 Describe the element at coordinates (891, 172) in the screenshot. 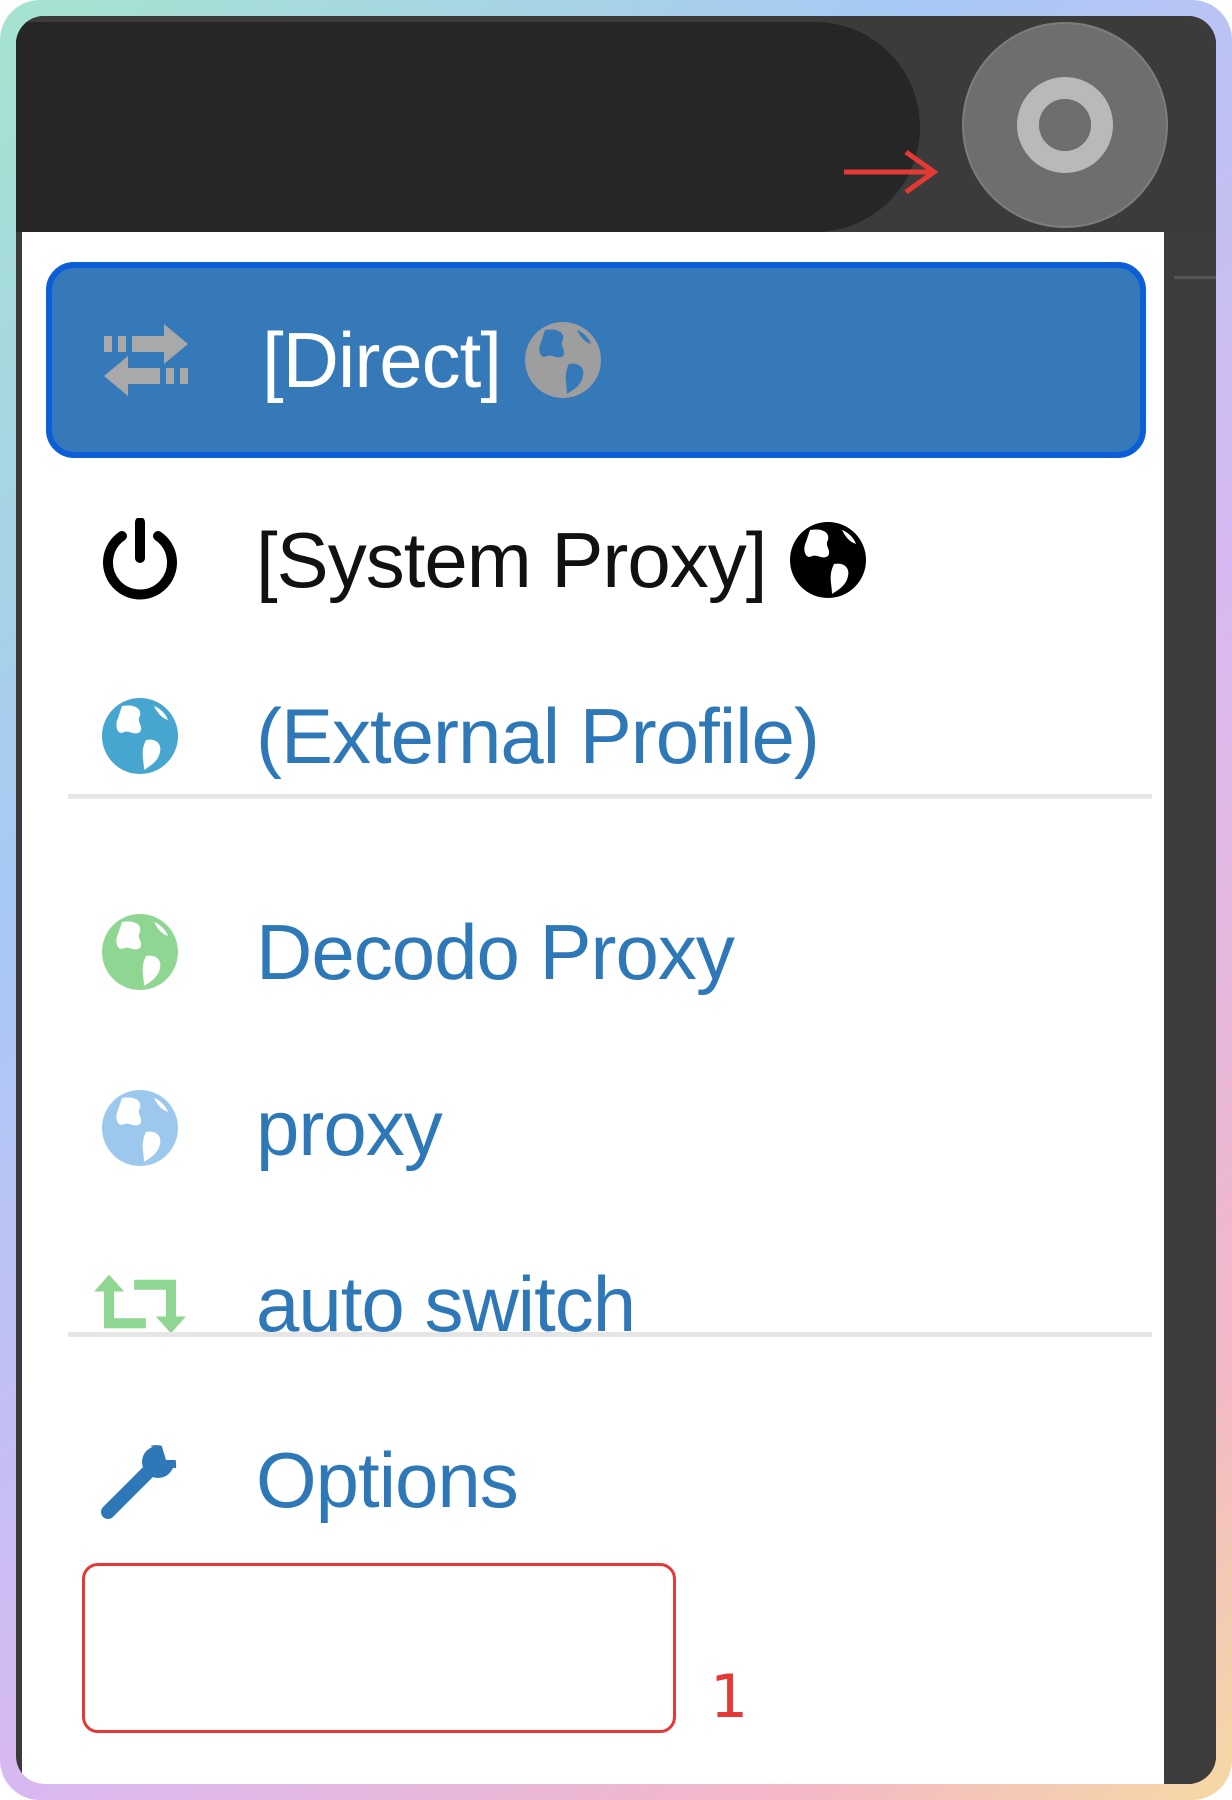

I see `red-arrow-icon` at that location.